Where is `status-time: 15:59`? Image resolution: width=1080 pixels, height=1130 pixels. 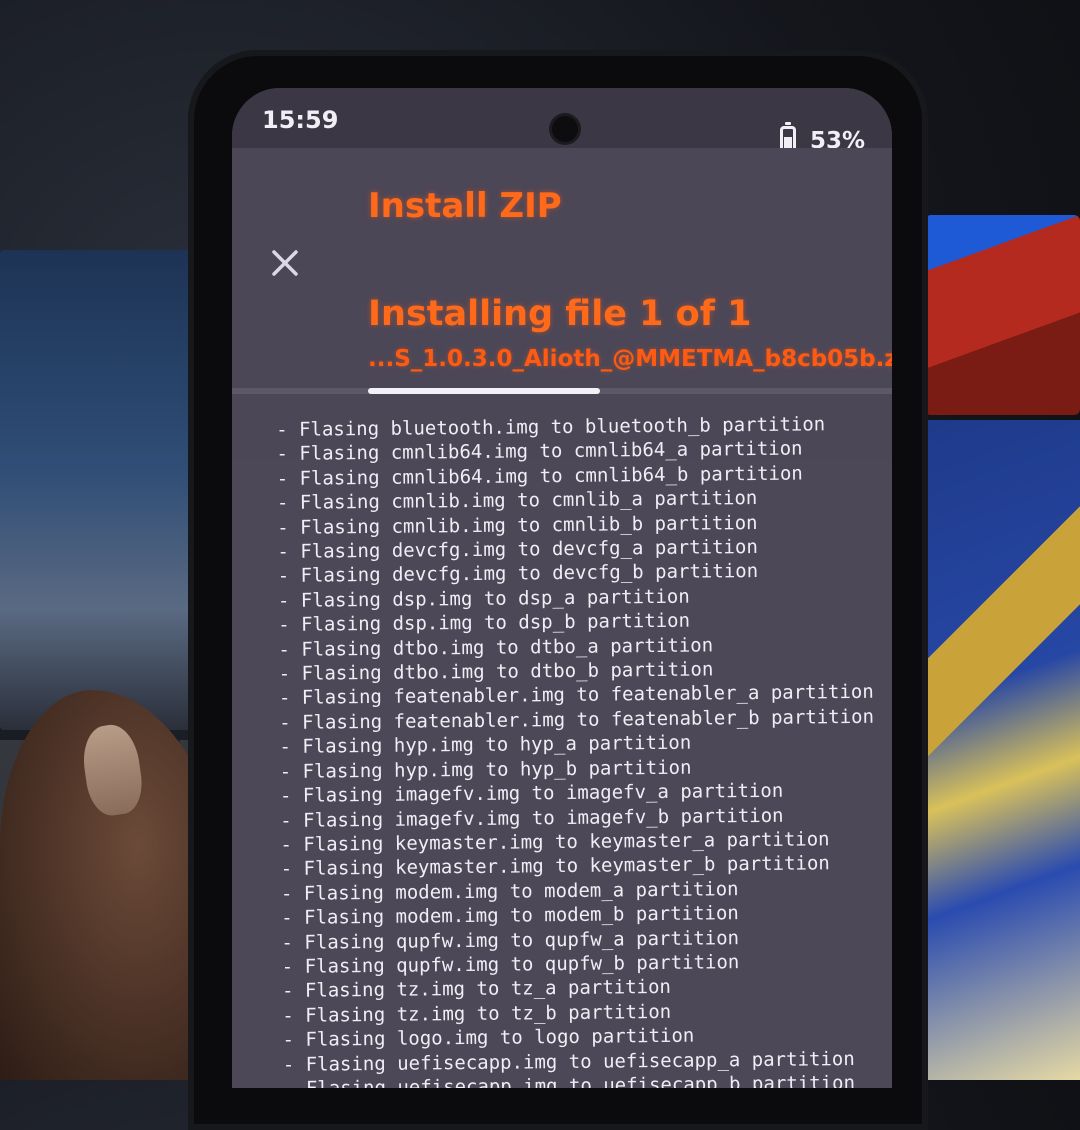 status-time: 15:59 is located at coordinates (300, 120).